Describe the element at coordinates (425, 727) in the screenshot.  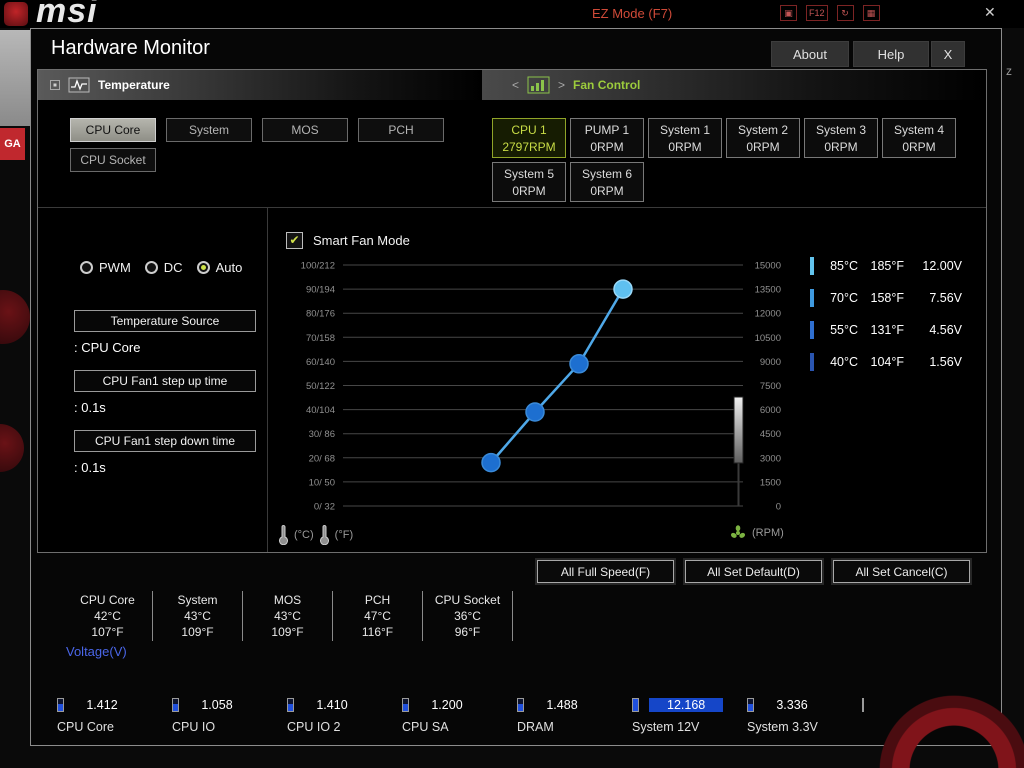
I see `voltage-name: CPU SA` at that location.